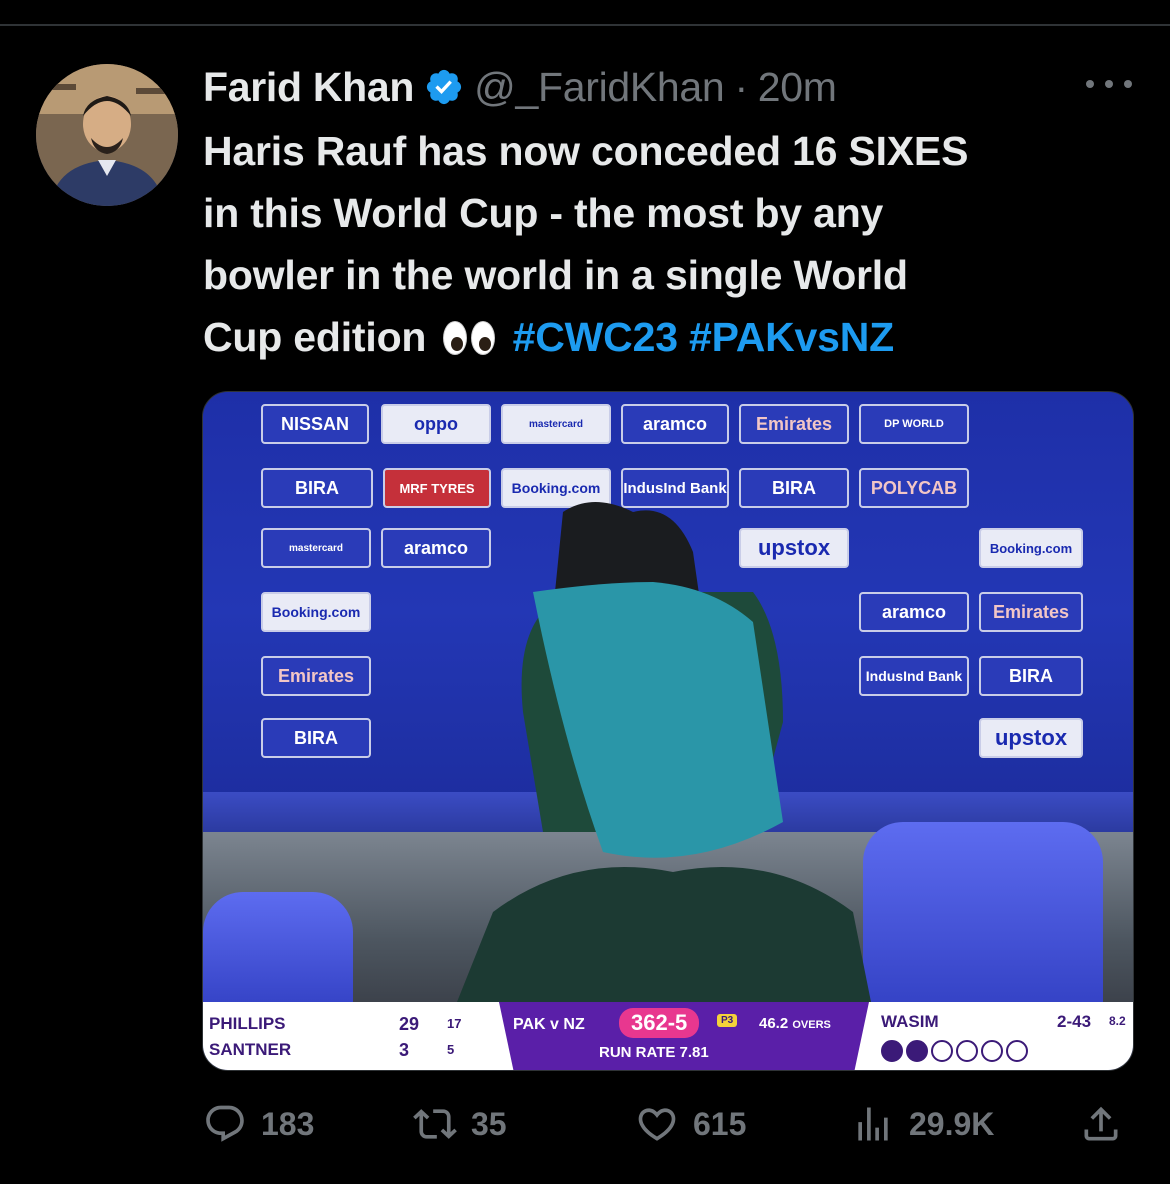 This screenshot has width=1170, height=1184. What do you see at coordinates (720, 1123) in the screenshot?
I see `like-count: 615` at bounding box center [720, 1123].